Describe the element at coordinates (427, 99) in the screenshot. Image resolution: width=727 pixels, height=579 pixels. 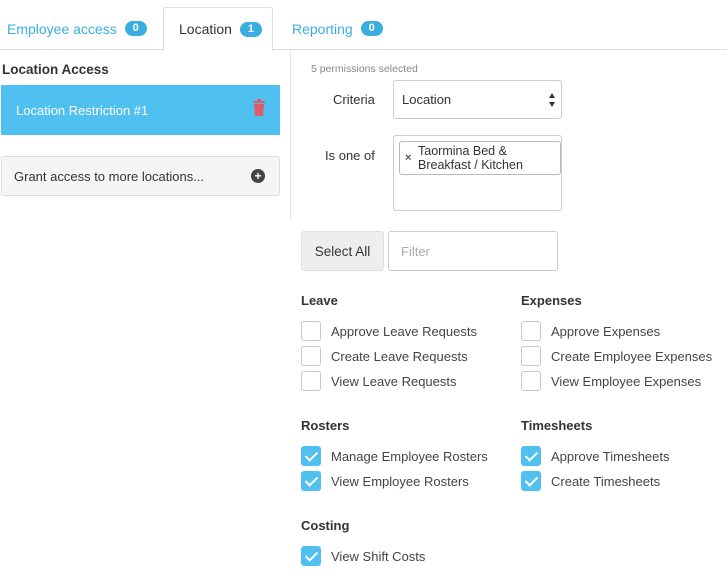
I see `criteria-value: Location` at that location.